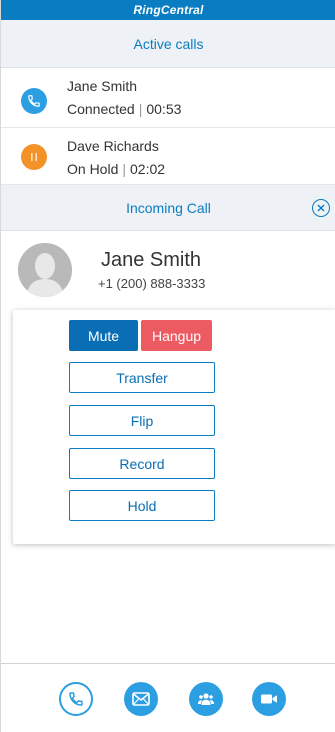 This screenshot has height=732, width=335. Describe the element at coordinates (168, 156) in the screenshot. I see `active-call-row: Dave Richards On Hold | 02:02` at that location.